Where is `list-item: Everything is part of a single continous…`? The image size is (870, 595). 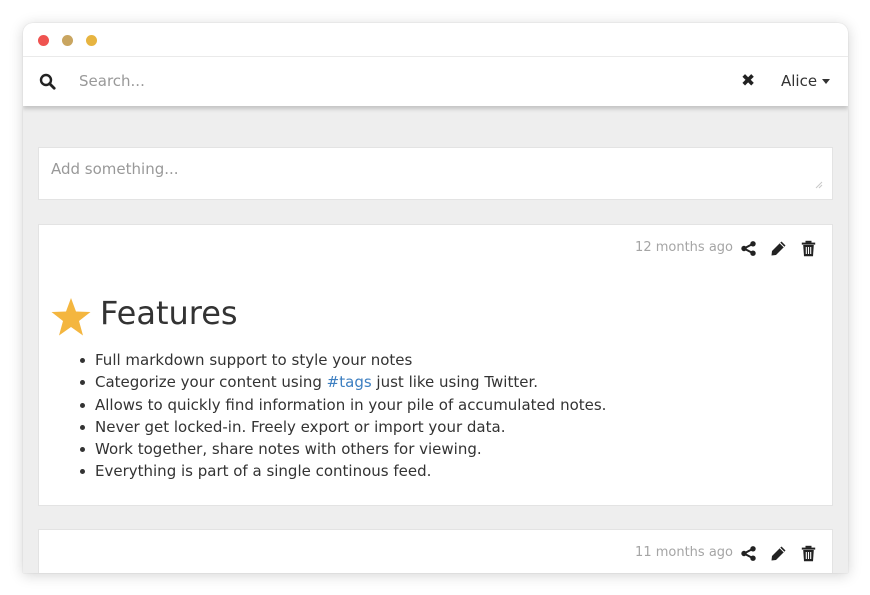 list-item: Everything is part of a single continous… is located at coordinates (342, 471).